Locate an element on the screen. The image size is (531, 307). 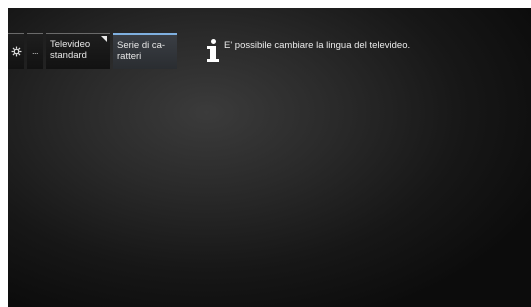
settings-button is located at coordinates (16, 51).